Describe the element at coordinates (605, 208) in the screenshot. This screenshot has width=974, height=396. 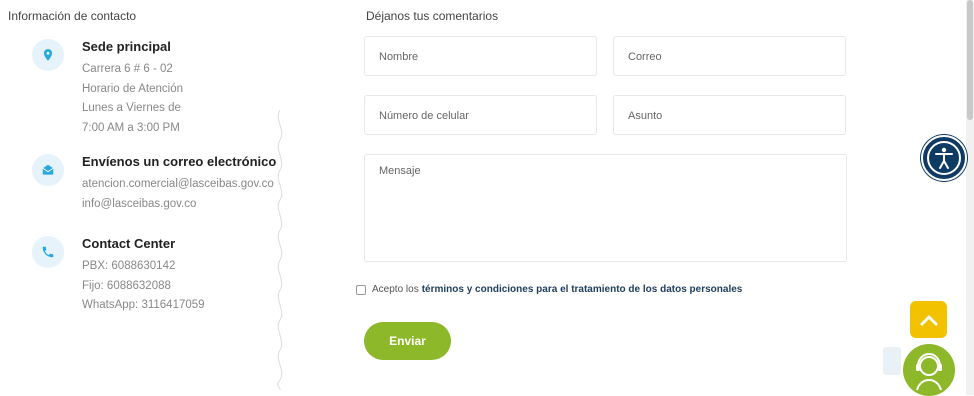
I see `message-textarea: Mensaje` at that location.